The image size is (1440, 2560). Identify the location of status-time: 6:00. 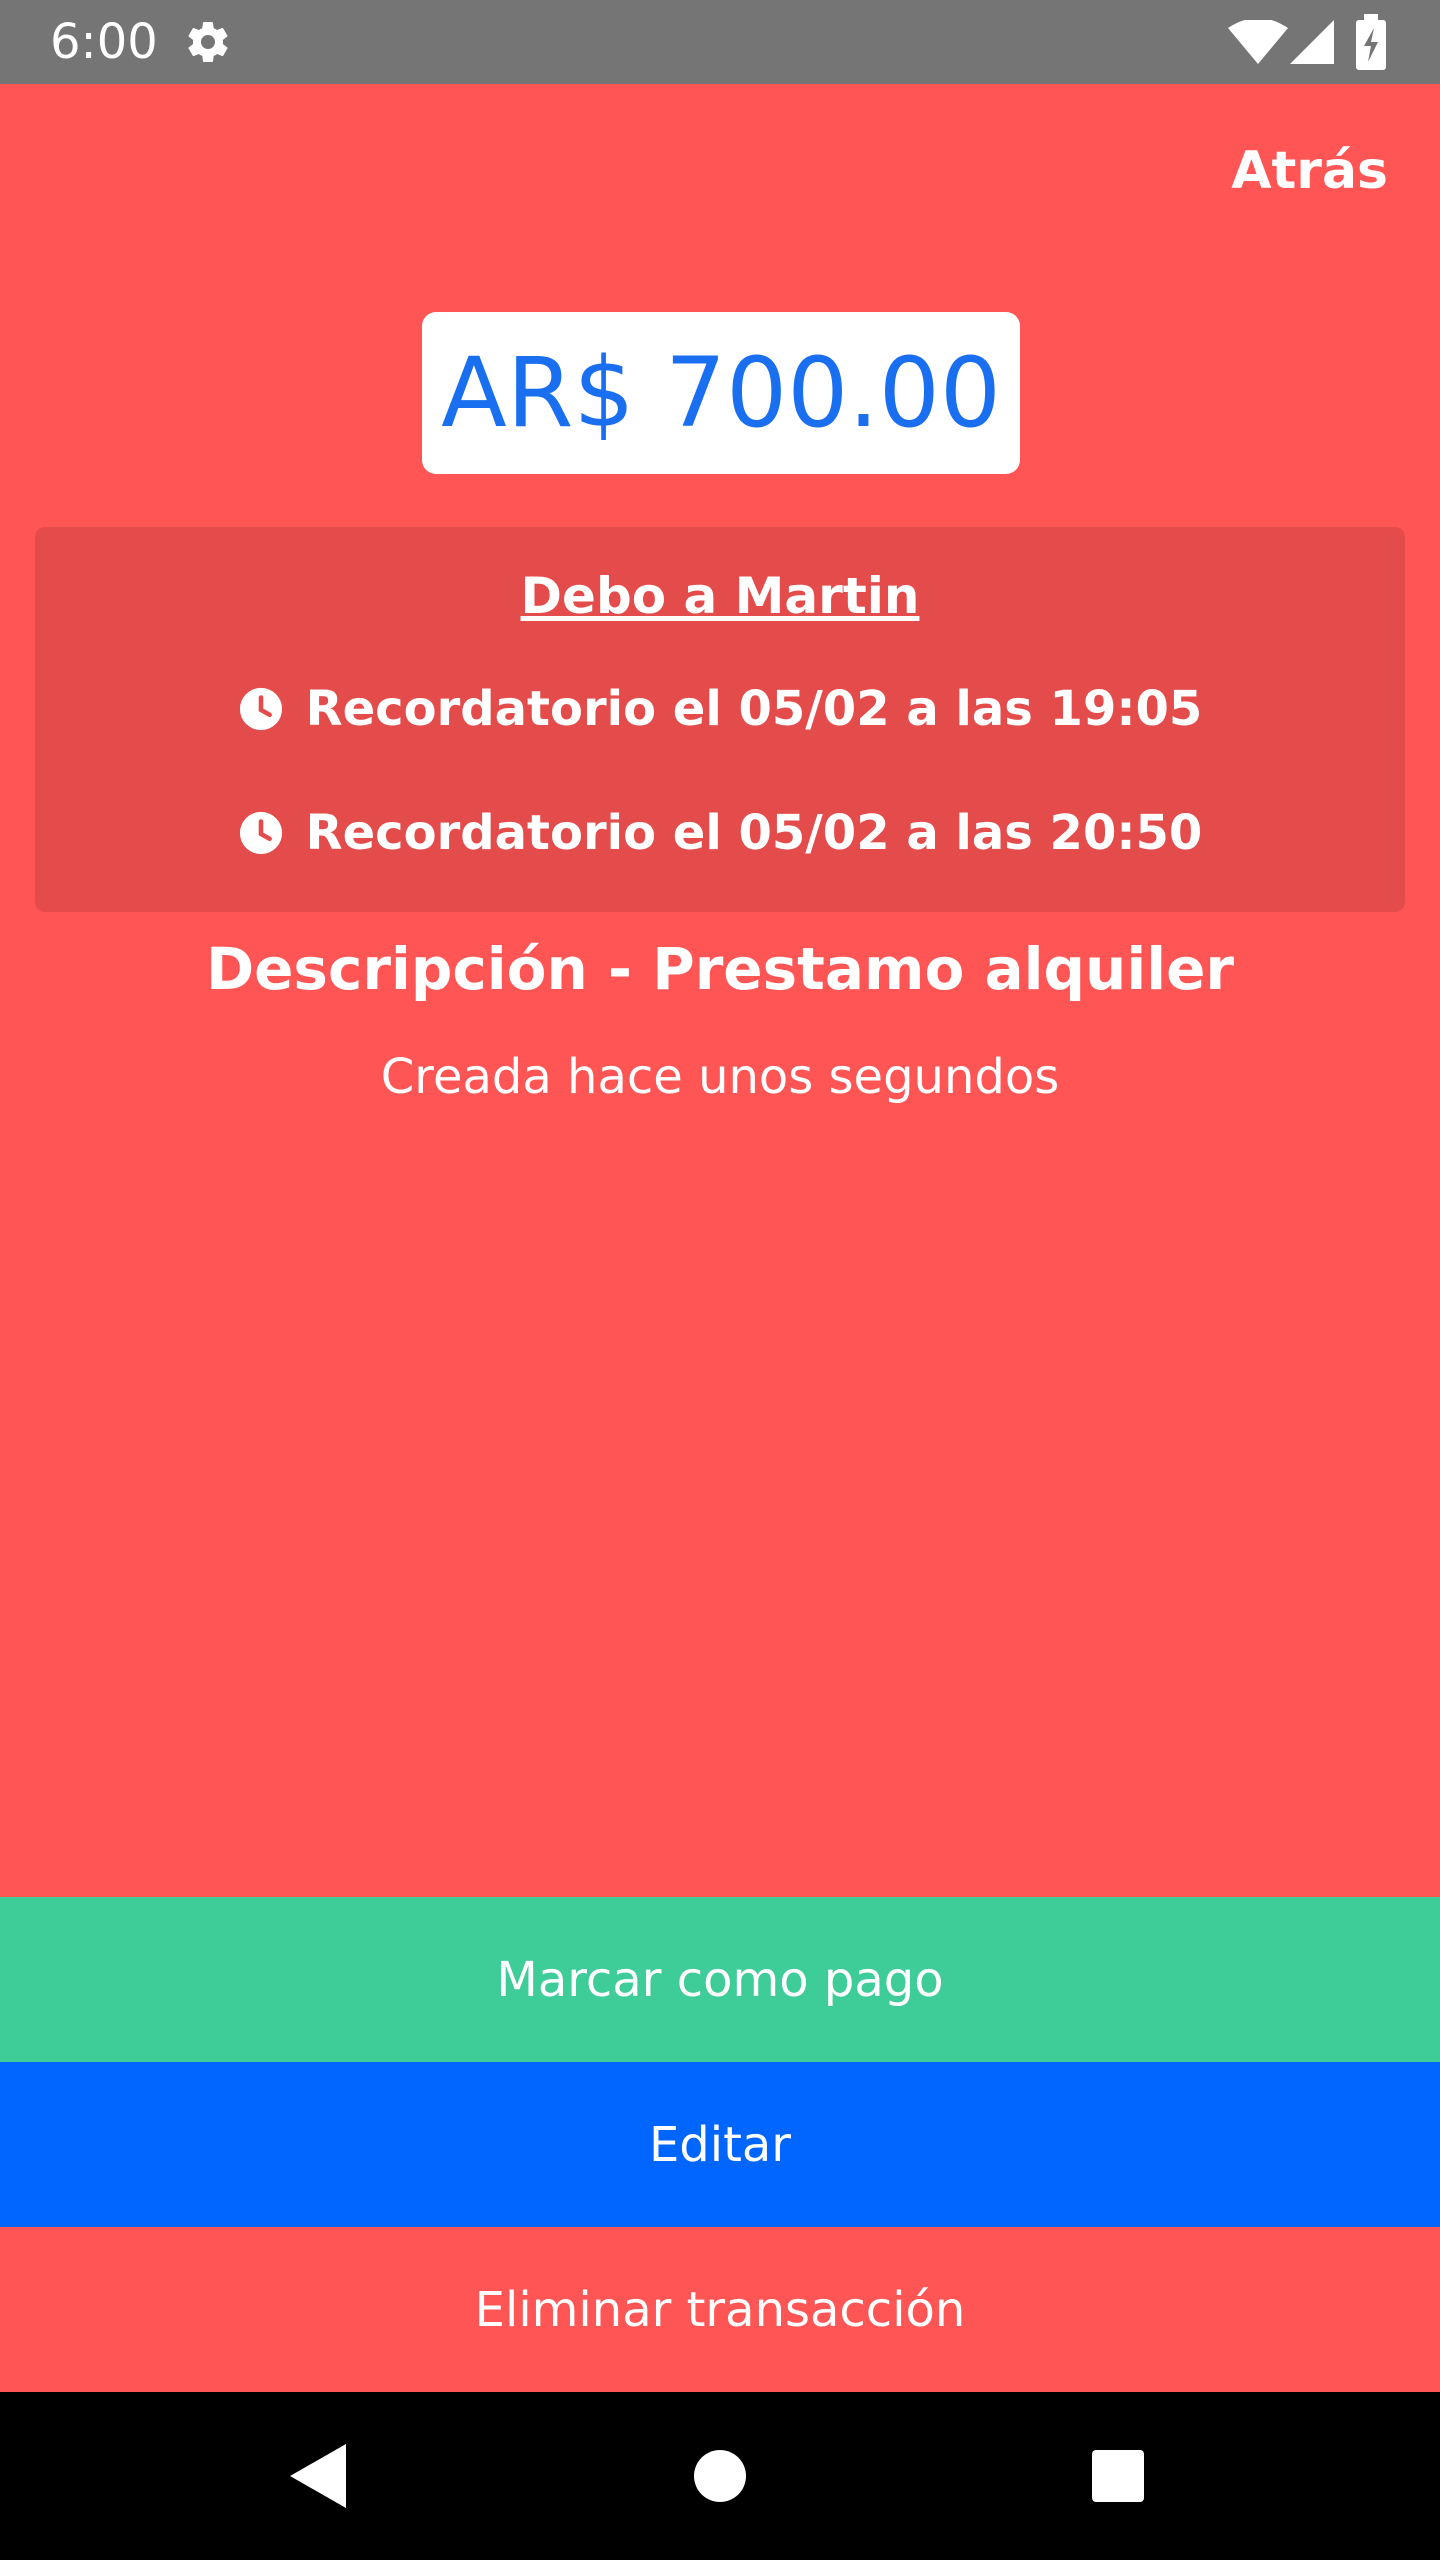
(104, 42).